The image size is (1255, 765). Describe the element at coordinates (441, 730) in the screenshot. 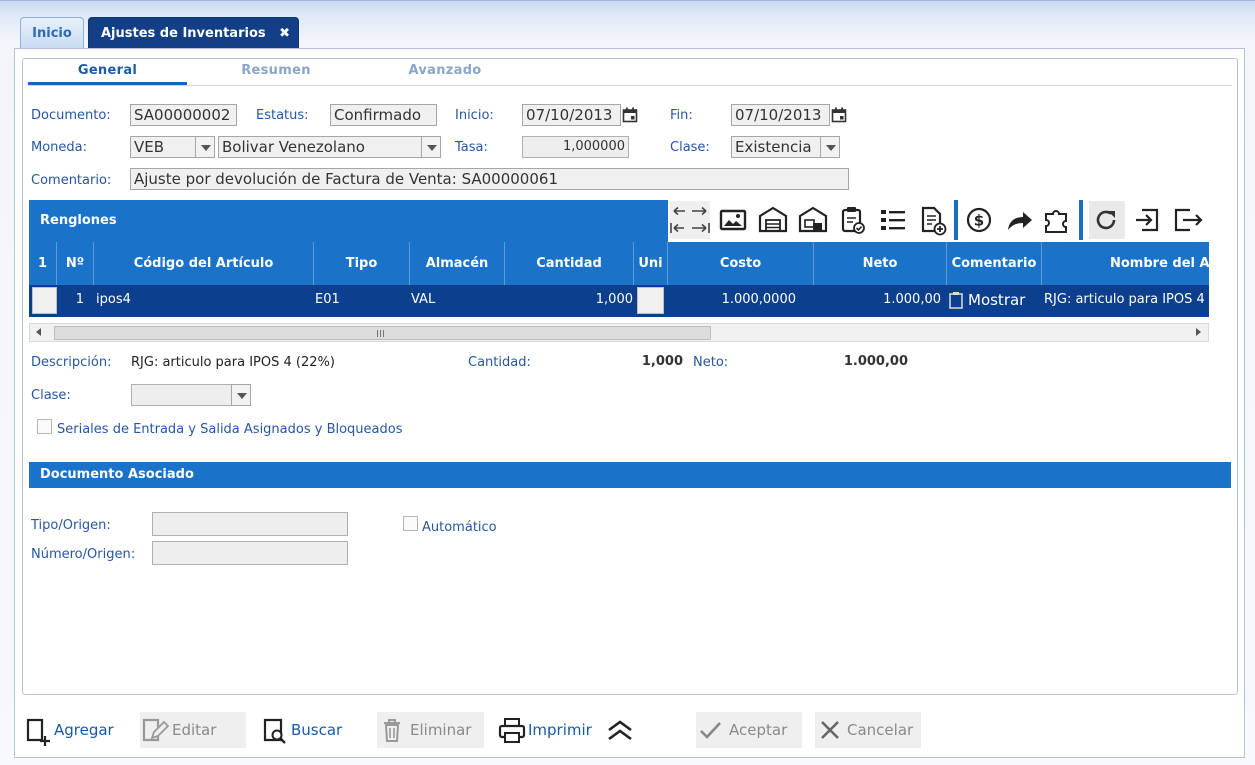

I see `eliminar-label: Eliminar` at that location.